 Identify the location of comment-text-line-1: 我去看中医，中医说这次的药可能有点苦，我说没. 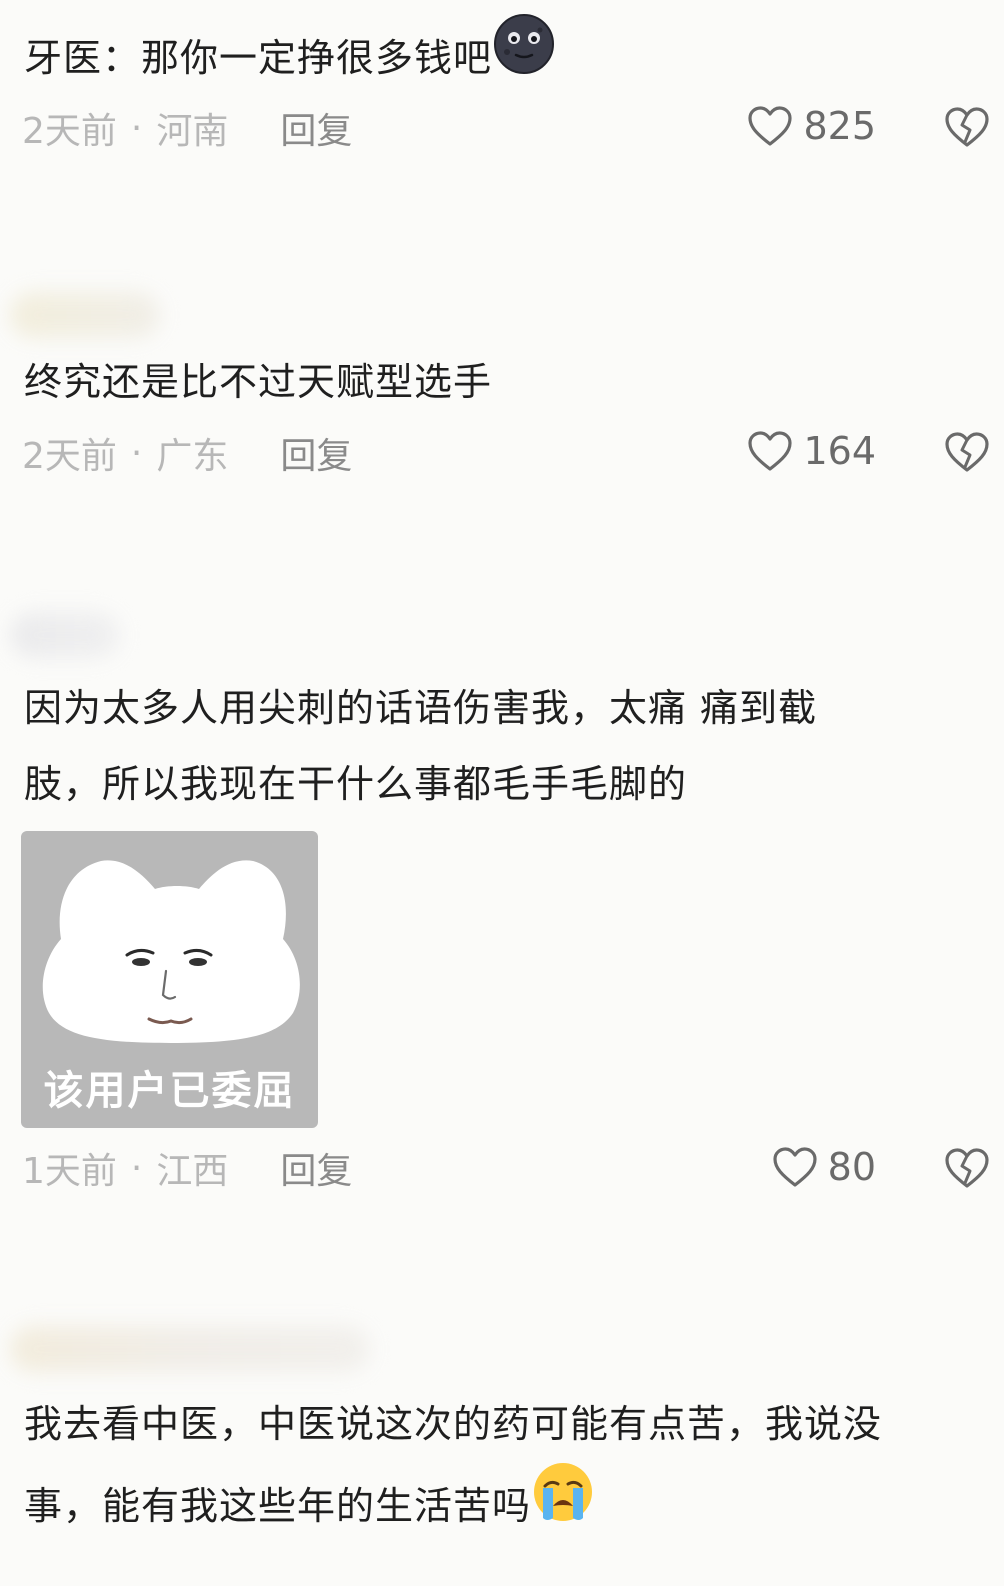
(453, 1424).